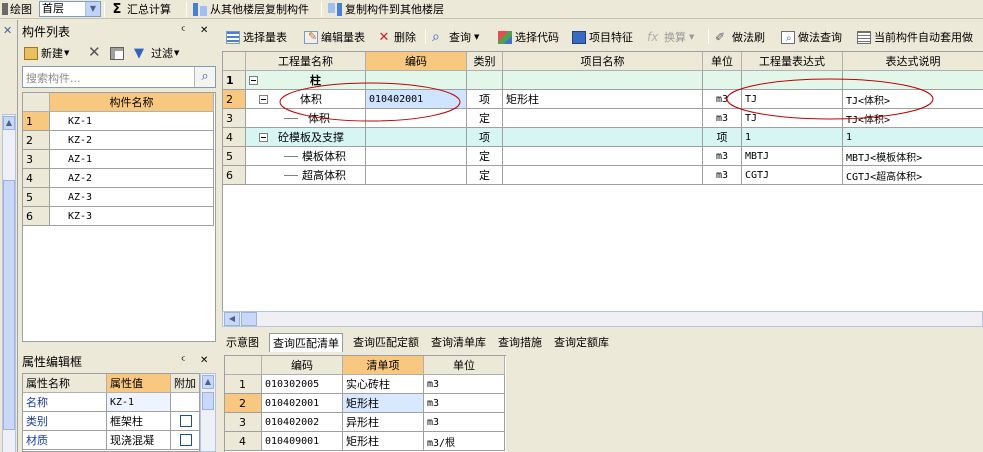 This screenshot has height=452, width=983. What do you see at coordinates (603, 80) in the screenshot?
I see `table-row: 1 柱` at bounding box center [603, 80].